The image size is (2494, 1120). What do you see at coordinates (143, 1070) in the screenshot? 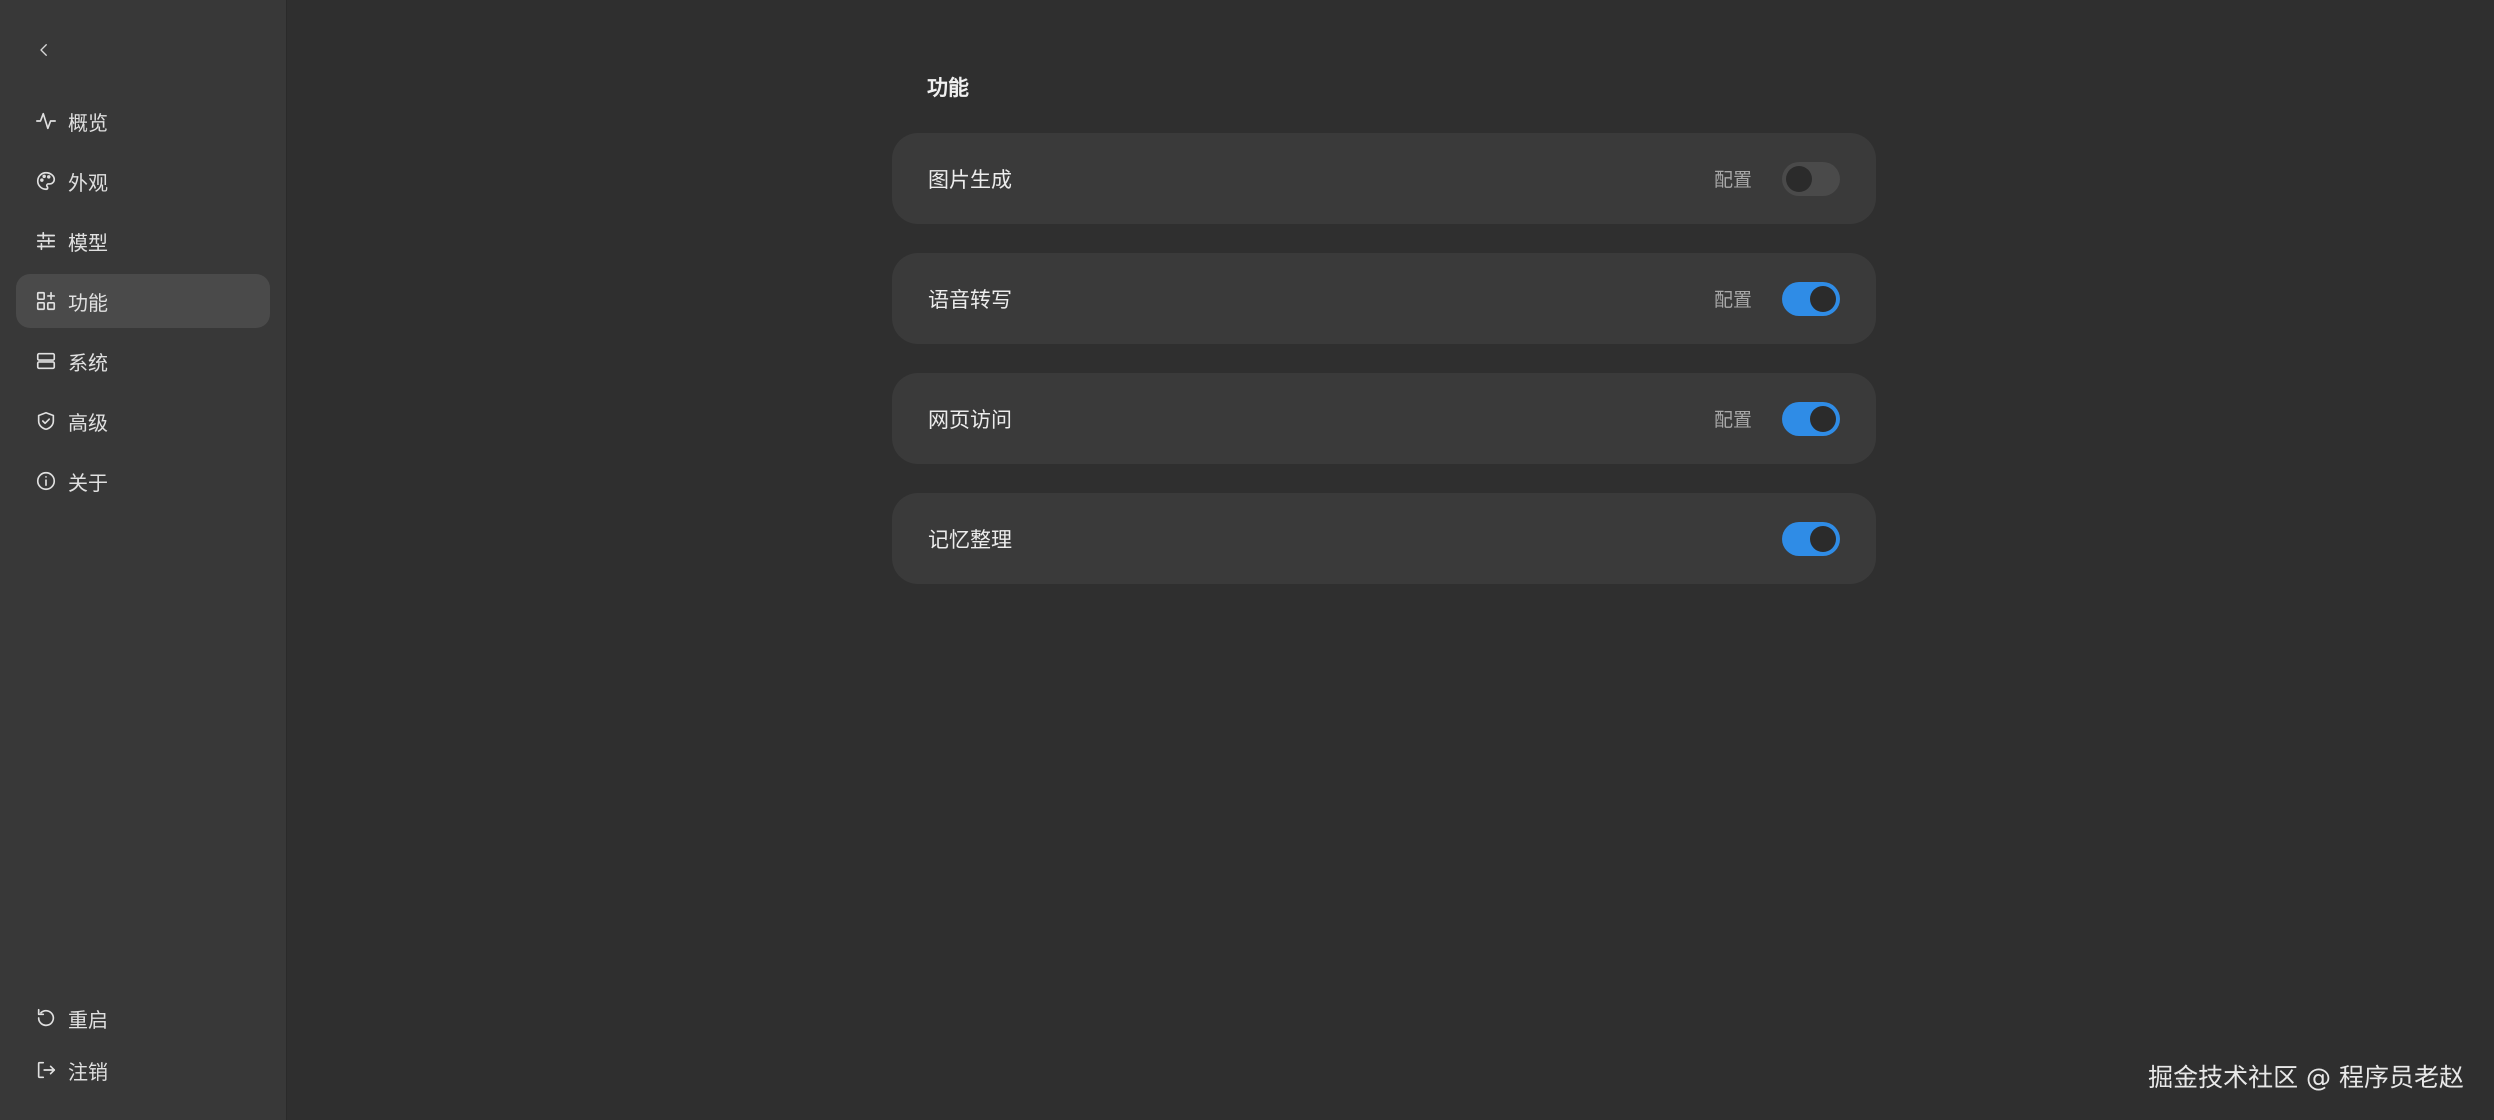
I see `logout-button: 注销` at bounding box center [143, 1070].